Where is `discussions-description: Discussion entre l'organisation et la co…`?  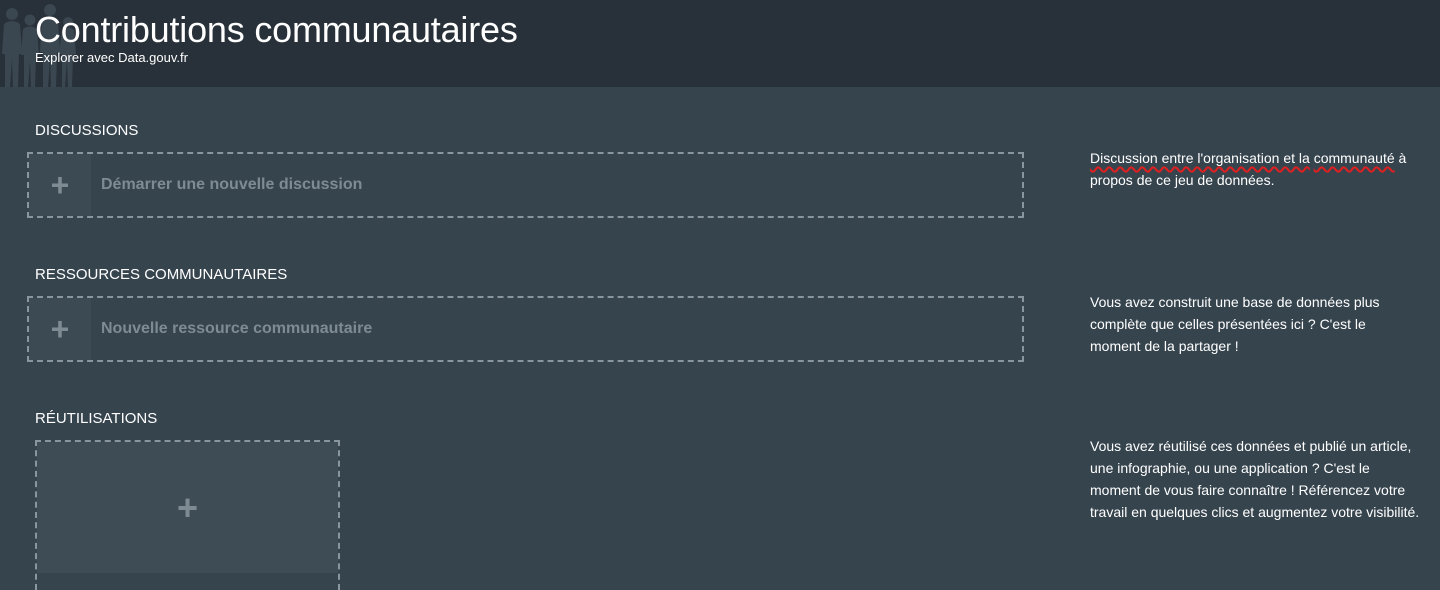 discussions-description: Discussion entre l'organisation et la co… is located at coordinates (1255, 169).